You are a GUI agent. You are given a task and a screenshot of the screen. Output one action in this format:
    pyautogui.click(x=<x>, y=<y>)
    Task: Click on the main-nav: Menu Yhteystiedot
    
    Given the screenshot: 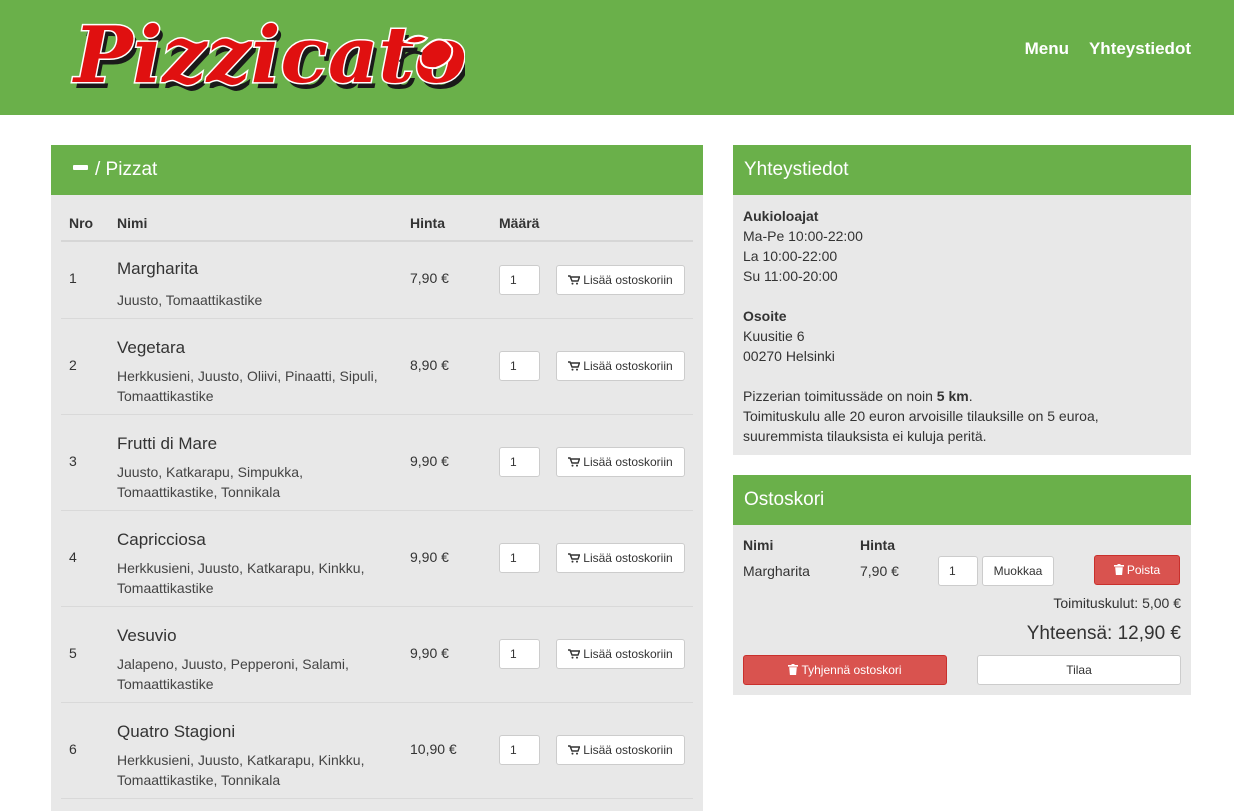 What is the action you would take?
    pyautogui.click(x=1108, y=49)
    